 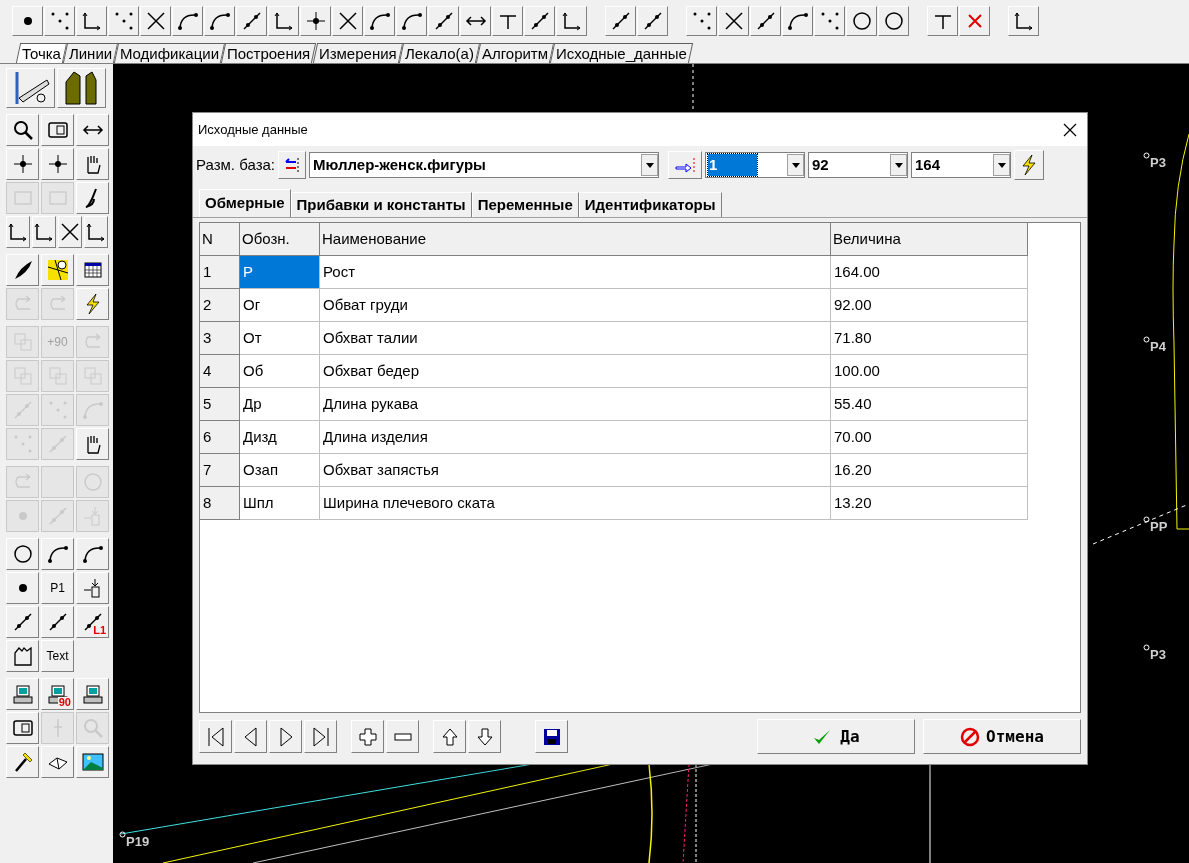 I want to click on tab: Исходные_данные, so click(x=621, y=53).